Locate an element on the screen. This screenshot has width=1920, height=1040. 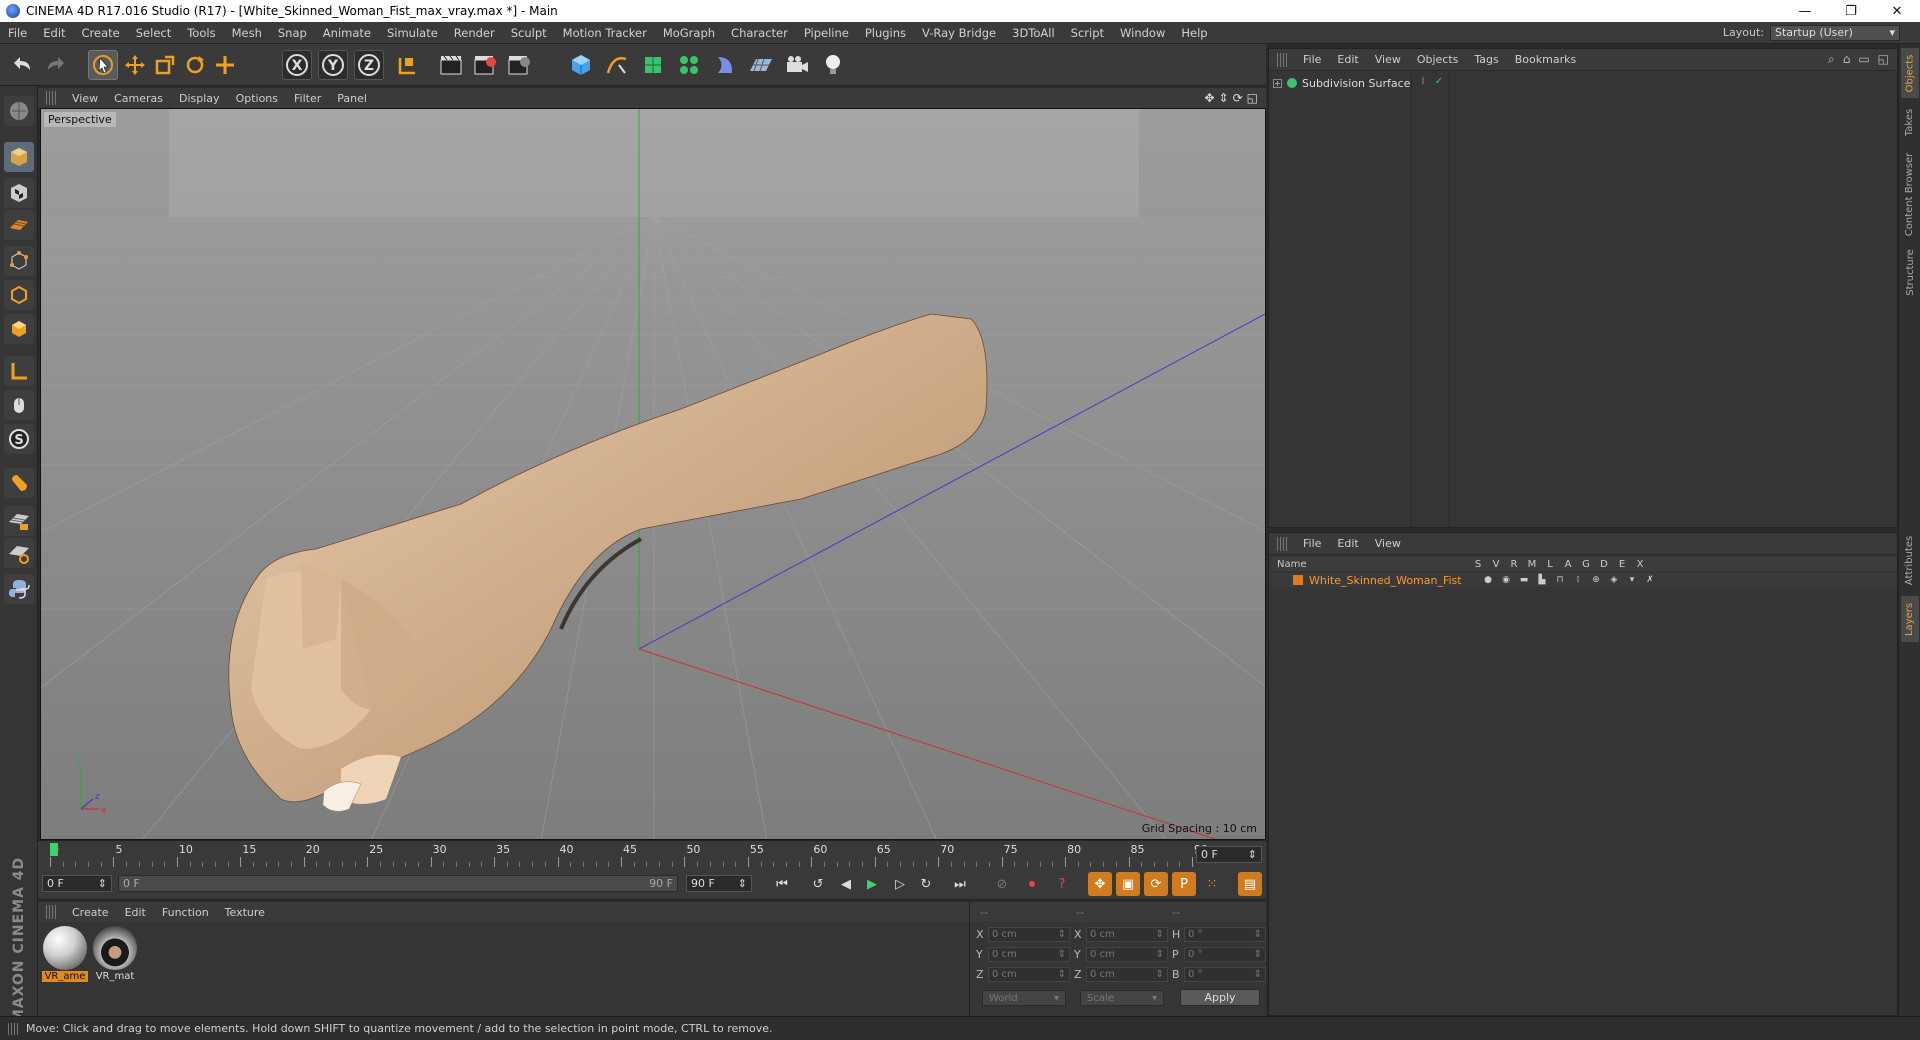
object-menu-edit: Edit is located at coordinates (1347, 59).